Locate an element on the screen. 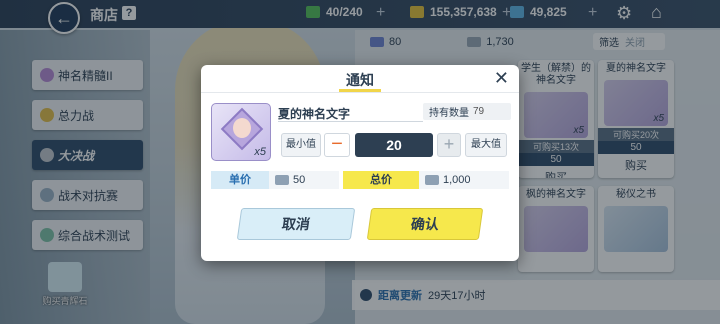 The width and height of the screenshot is (720, 324). student-portrait is located at coordinates (242, 128).